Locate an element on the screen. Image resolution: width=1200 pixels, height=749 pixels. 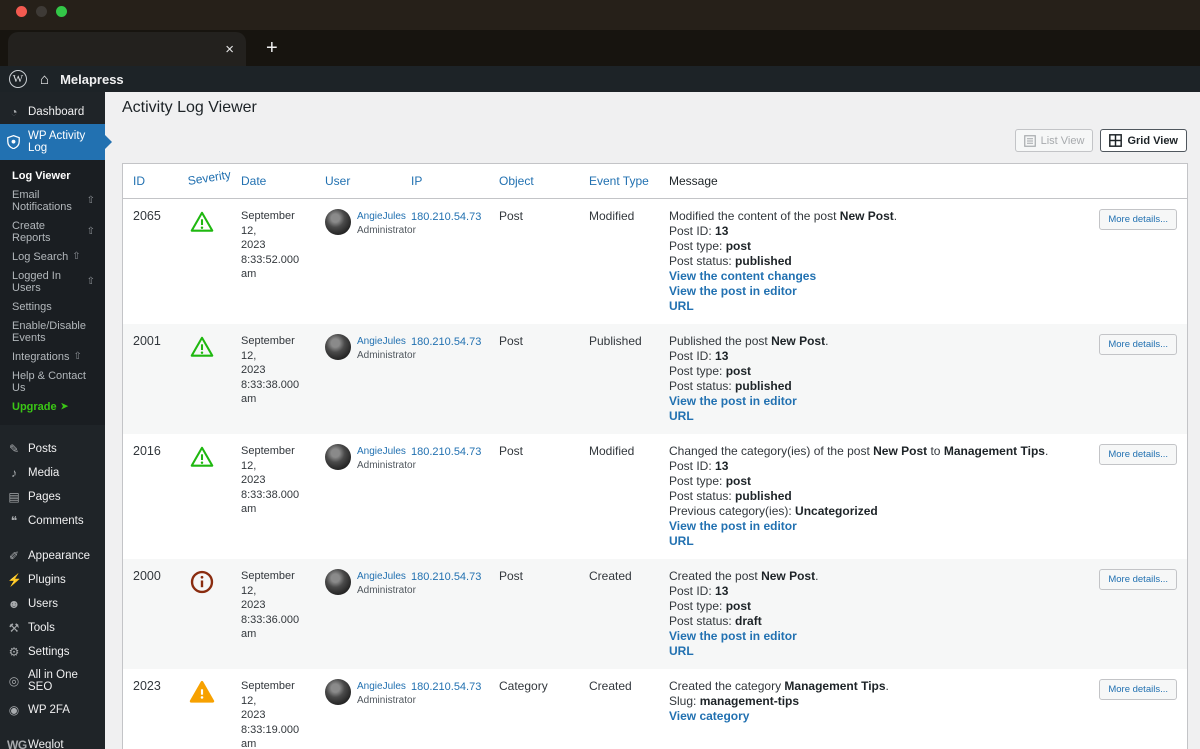
sidebar-item-label: Media is located at coordinates (44, 473).